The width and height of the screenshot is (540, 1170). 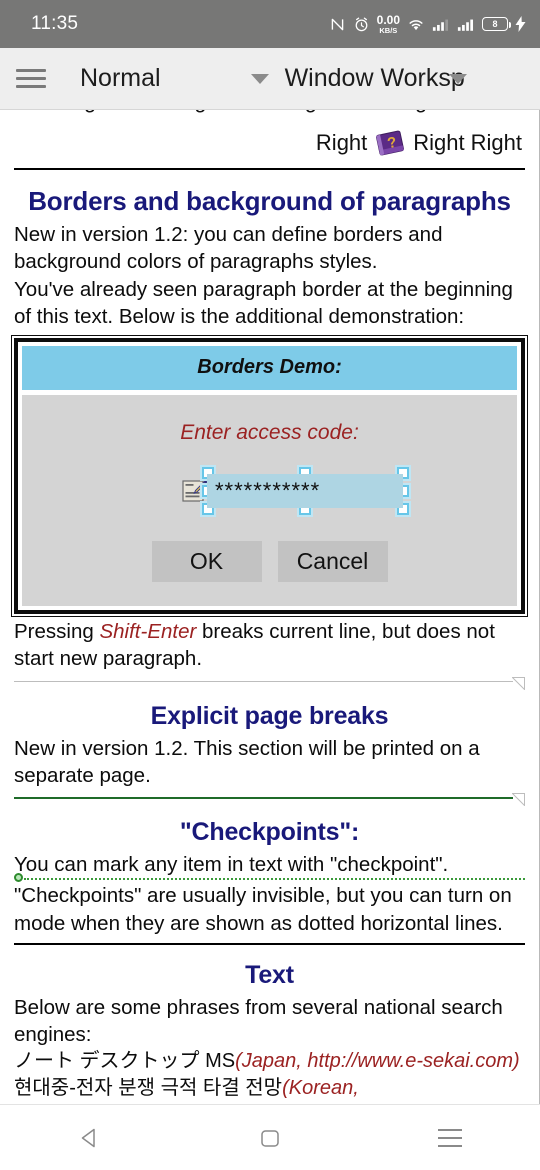 I want to click on right-label-1: Right, so click(x=341, y=142).